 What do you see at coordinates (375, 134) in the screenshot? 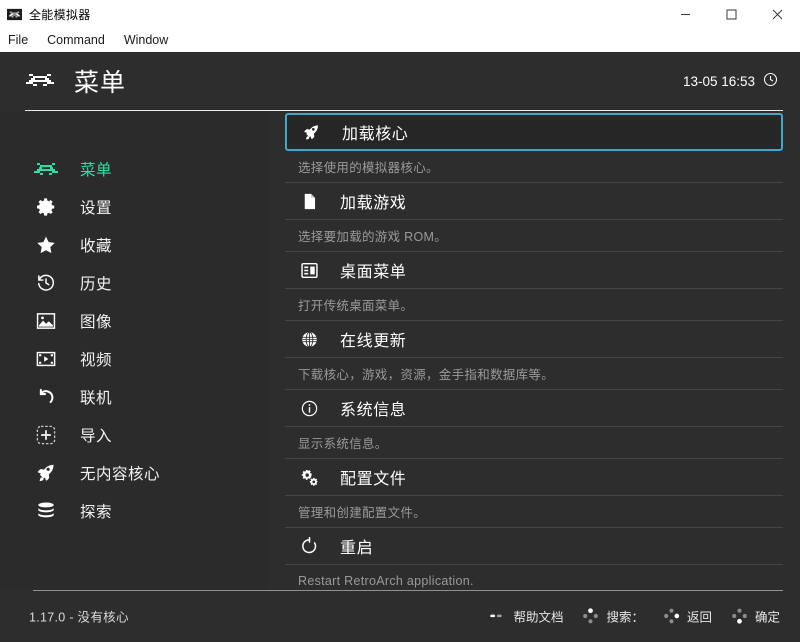
I see `entry-label: 加载核心` at bounding box center [375, 134].